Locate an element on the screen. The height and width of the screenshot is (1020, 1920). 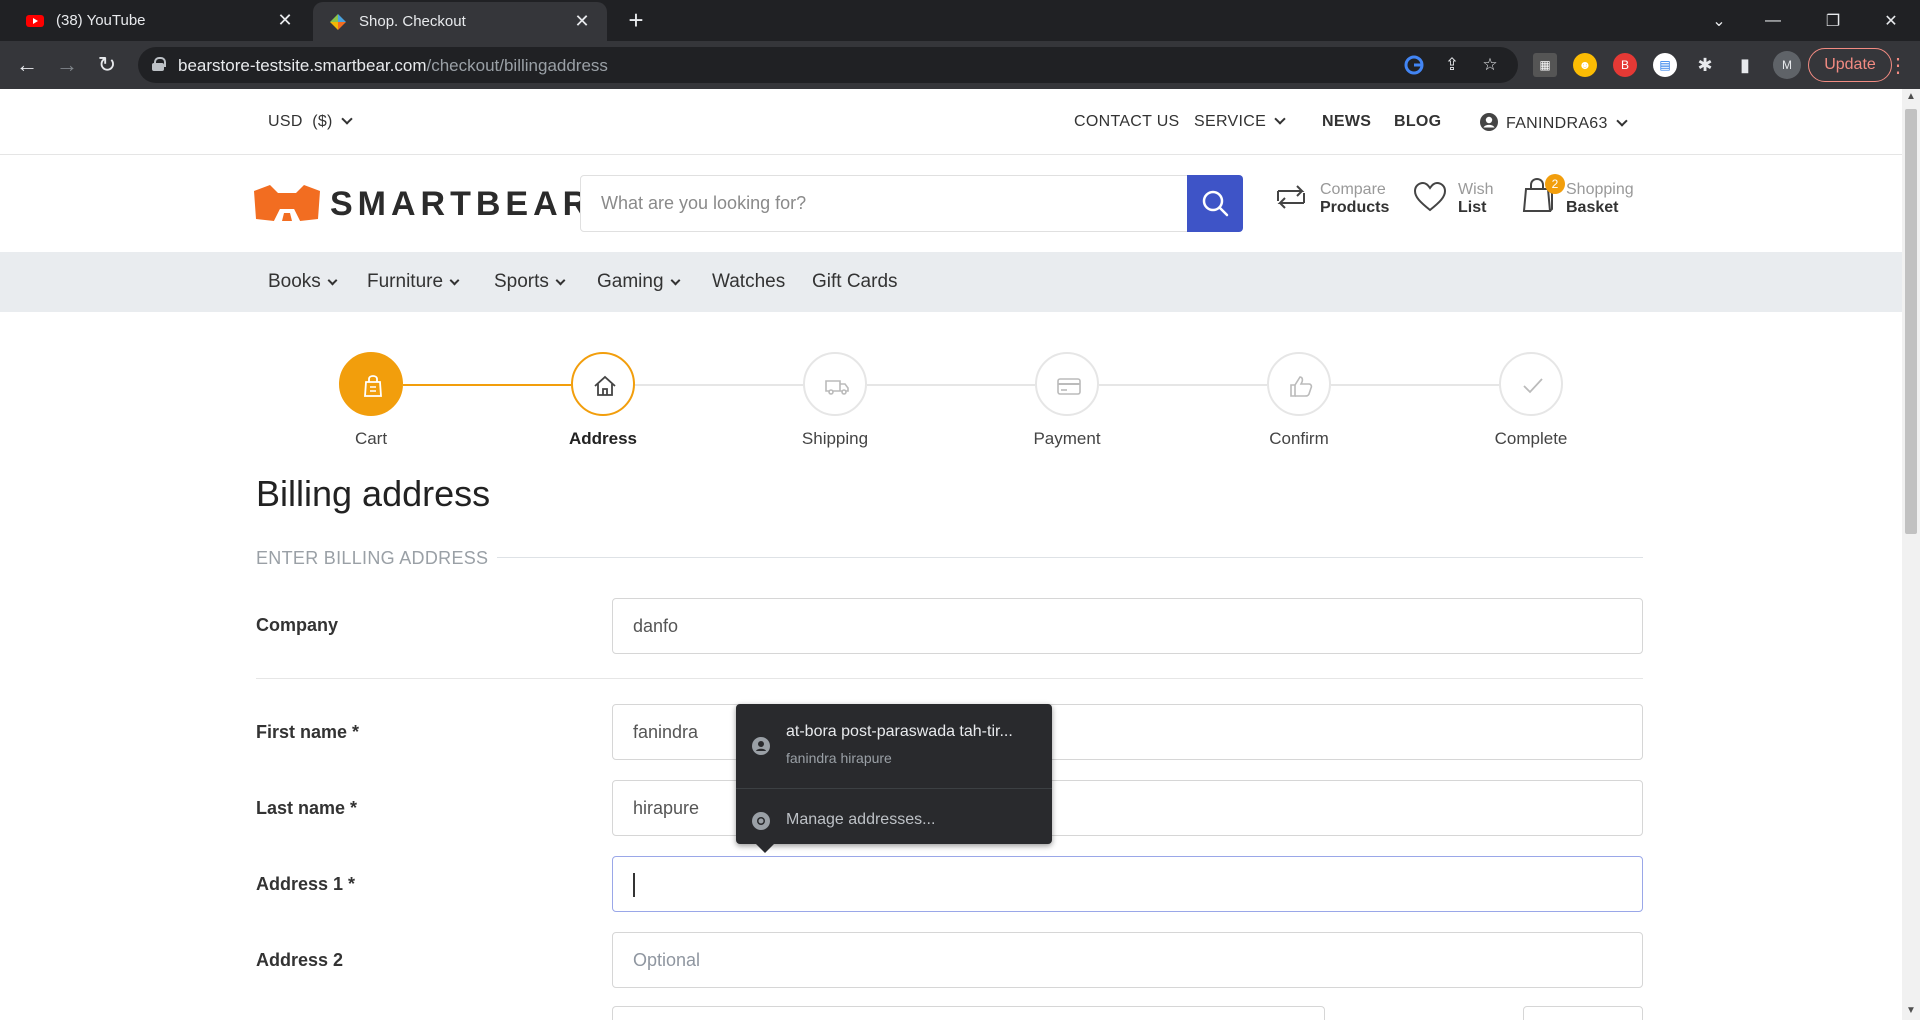
company-input is located at coordinates (1127, 626).